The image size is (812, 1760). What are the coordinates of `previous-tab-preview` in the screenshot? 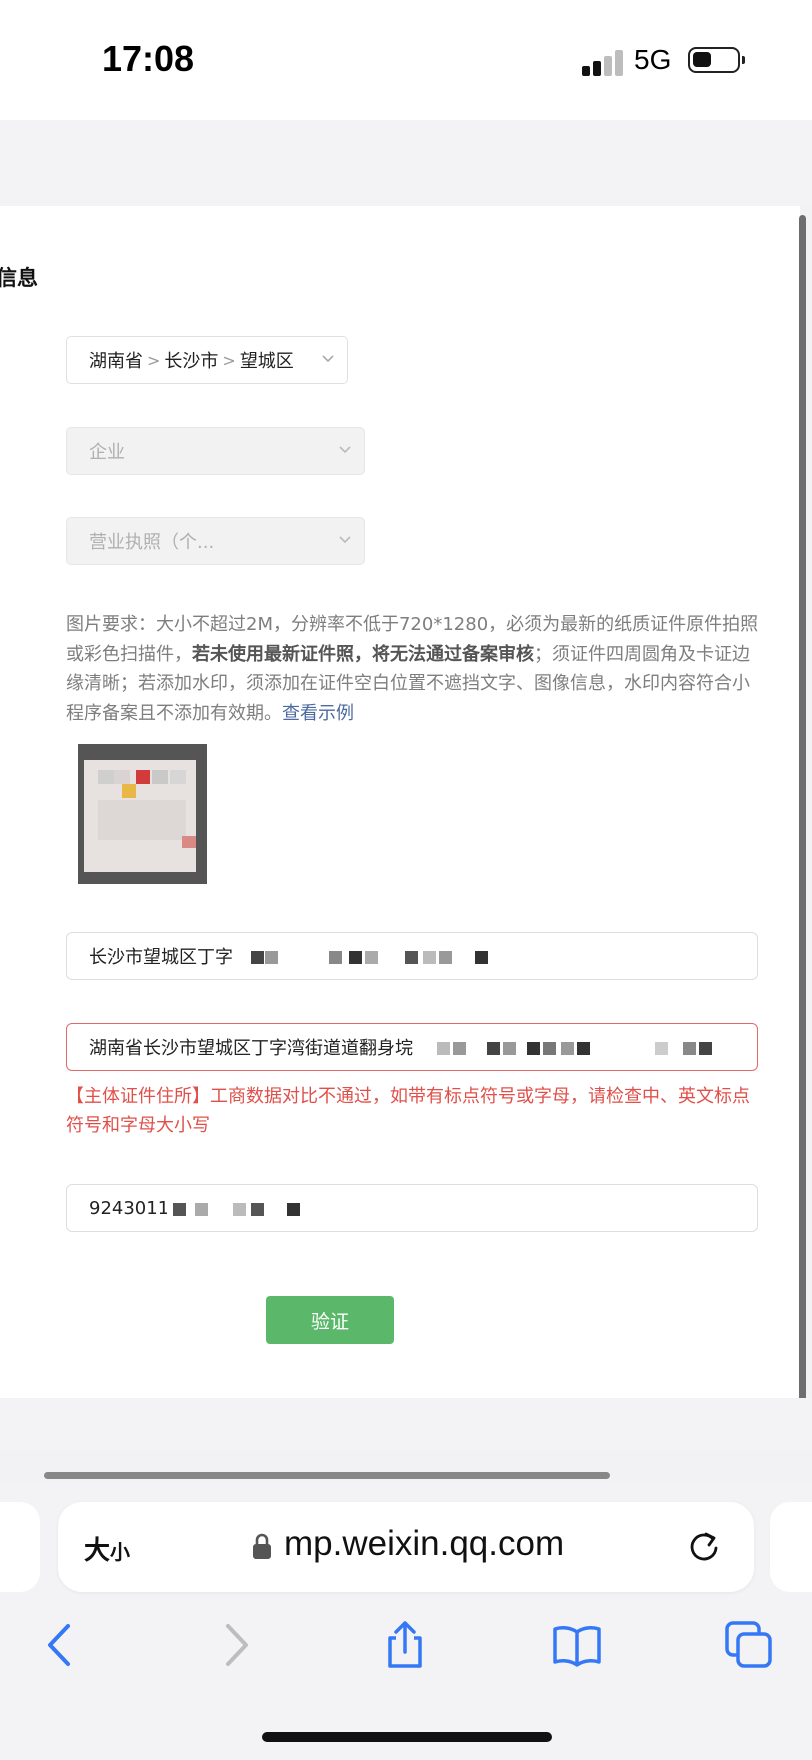 It's located at (20, 1547).